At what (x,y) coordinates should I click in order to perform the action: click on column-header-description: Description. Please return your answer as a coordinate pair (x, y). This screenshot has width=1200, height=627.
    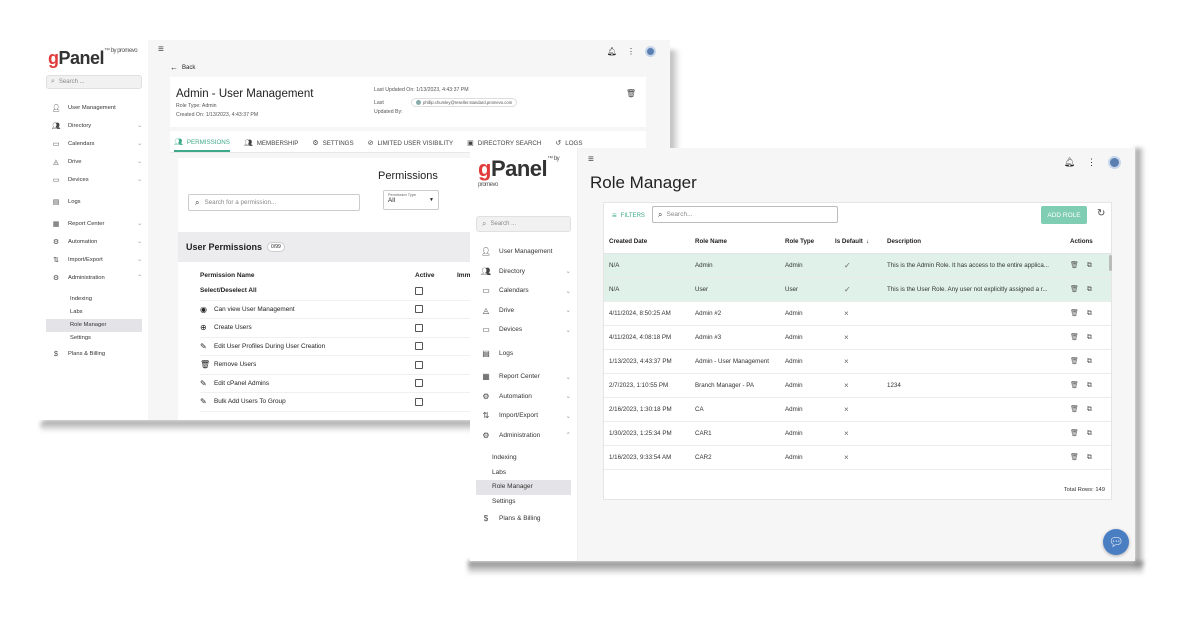
    Looking at the image, I should click on (973, 242).